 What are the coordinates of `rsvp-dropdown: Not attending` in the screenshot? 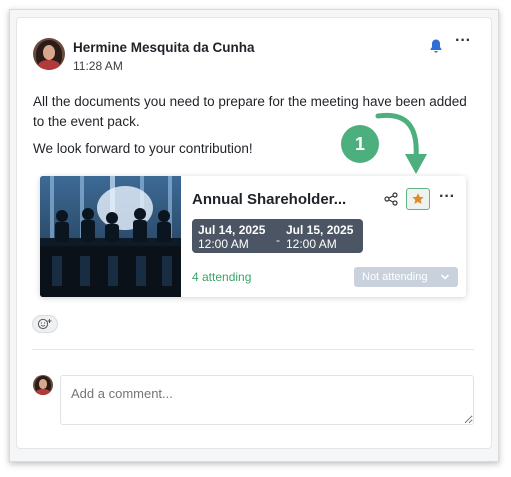 It's located at (406, 277).